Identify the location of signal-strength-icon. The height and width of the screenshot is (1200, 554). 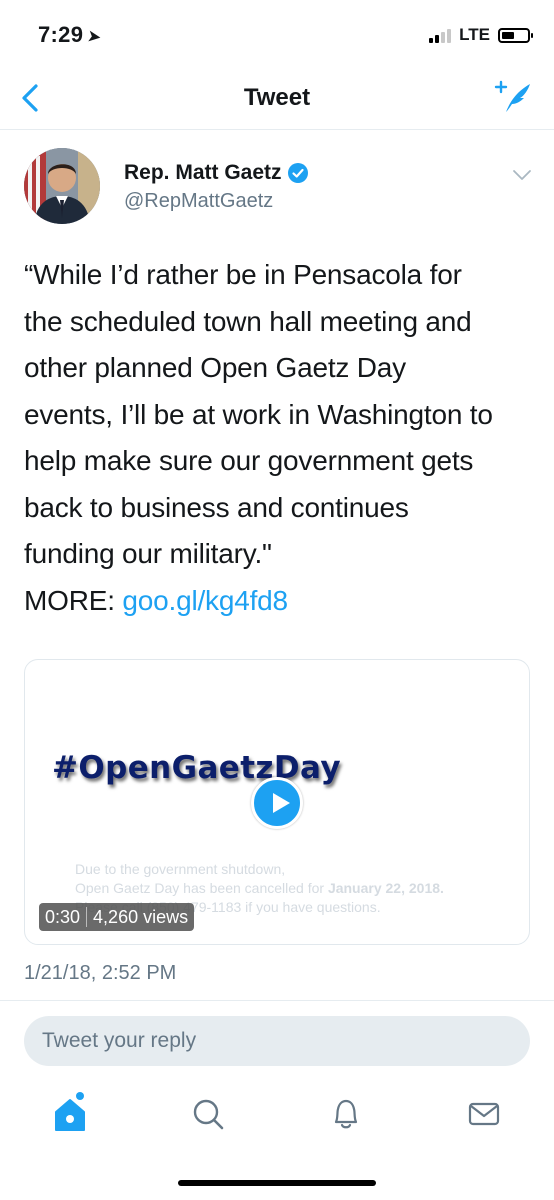
(440, 35).